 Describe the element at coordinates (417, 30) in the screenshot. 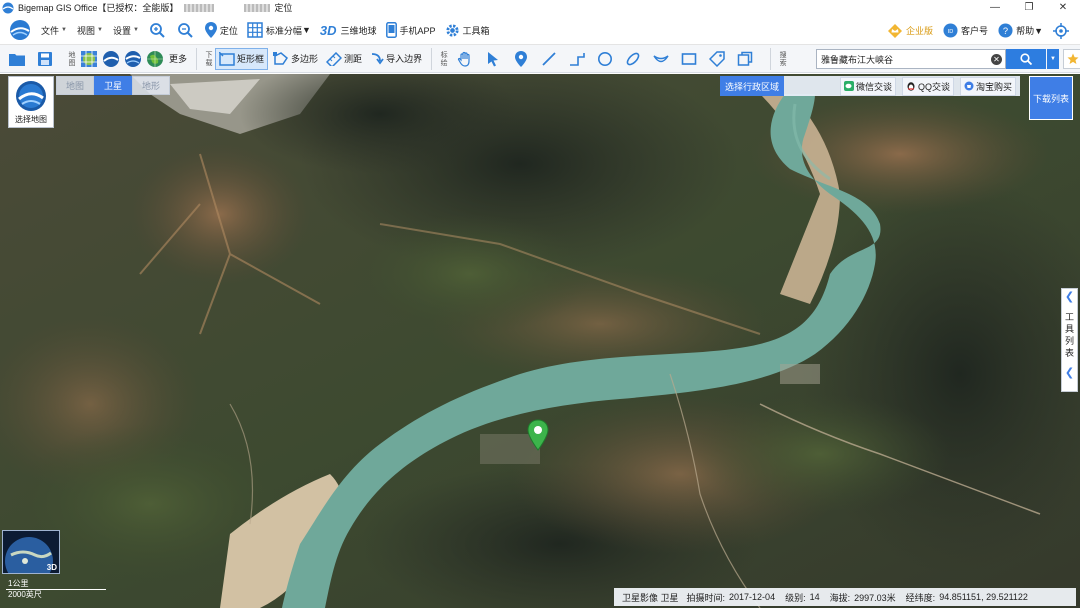

I see `mobile-app-label: 手机APP` at that location.